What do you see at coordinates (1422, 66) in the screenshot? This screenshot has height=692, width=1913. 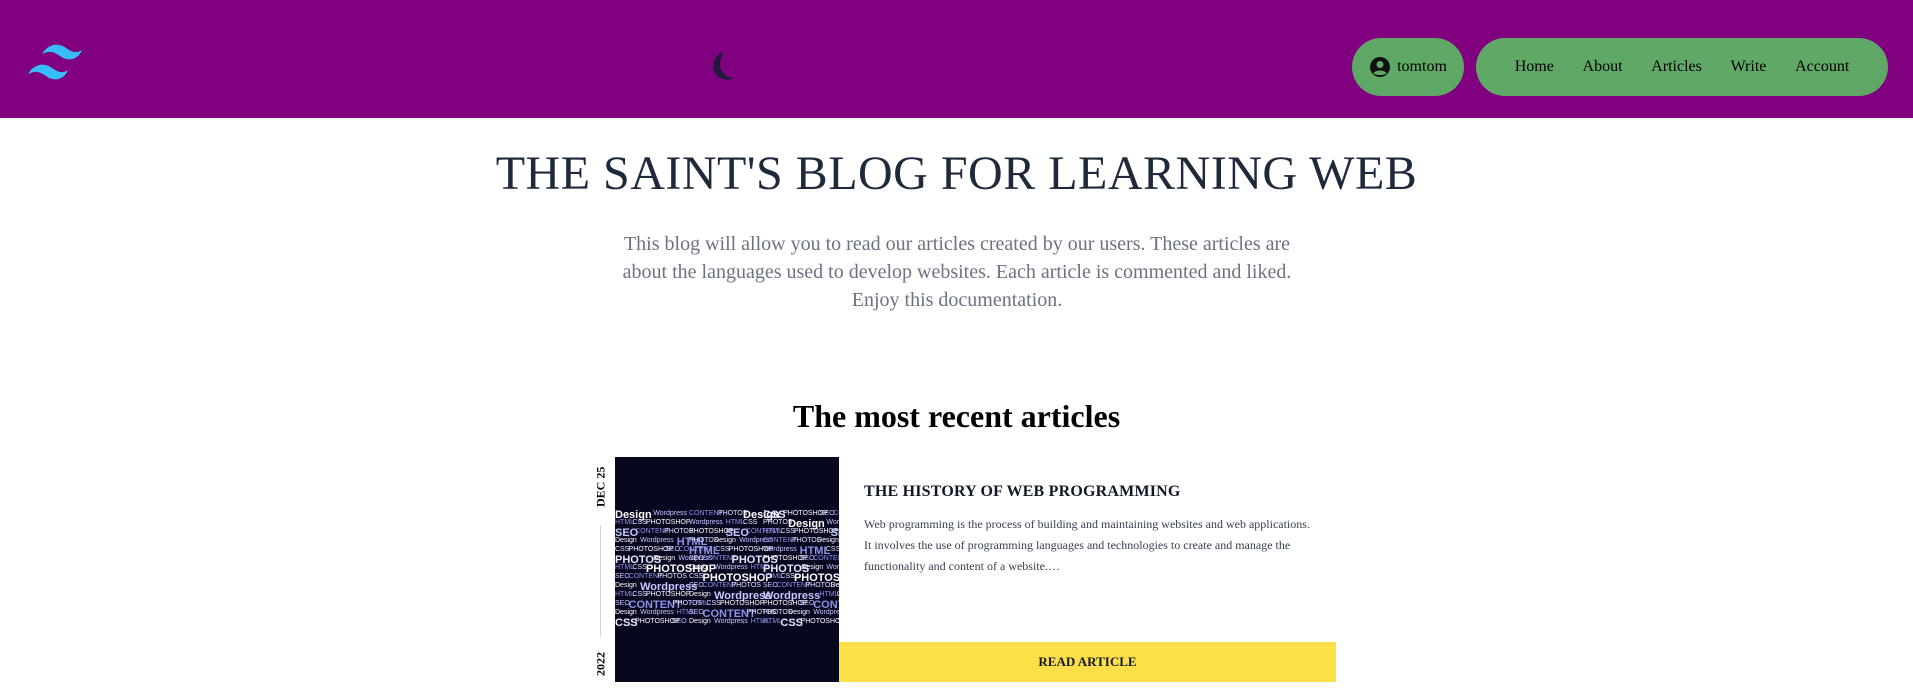 I see `username-label: tomtom` at bounding box center [1422, 66].